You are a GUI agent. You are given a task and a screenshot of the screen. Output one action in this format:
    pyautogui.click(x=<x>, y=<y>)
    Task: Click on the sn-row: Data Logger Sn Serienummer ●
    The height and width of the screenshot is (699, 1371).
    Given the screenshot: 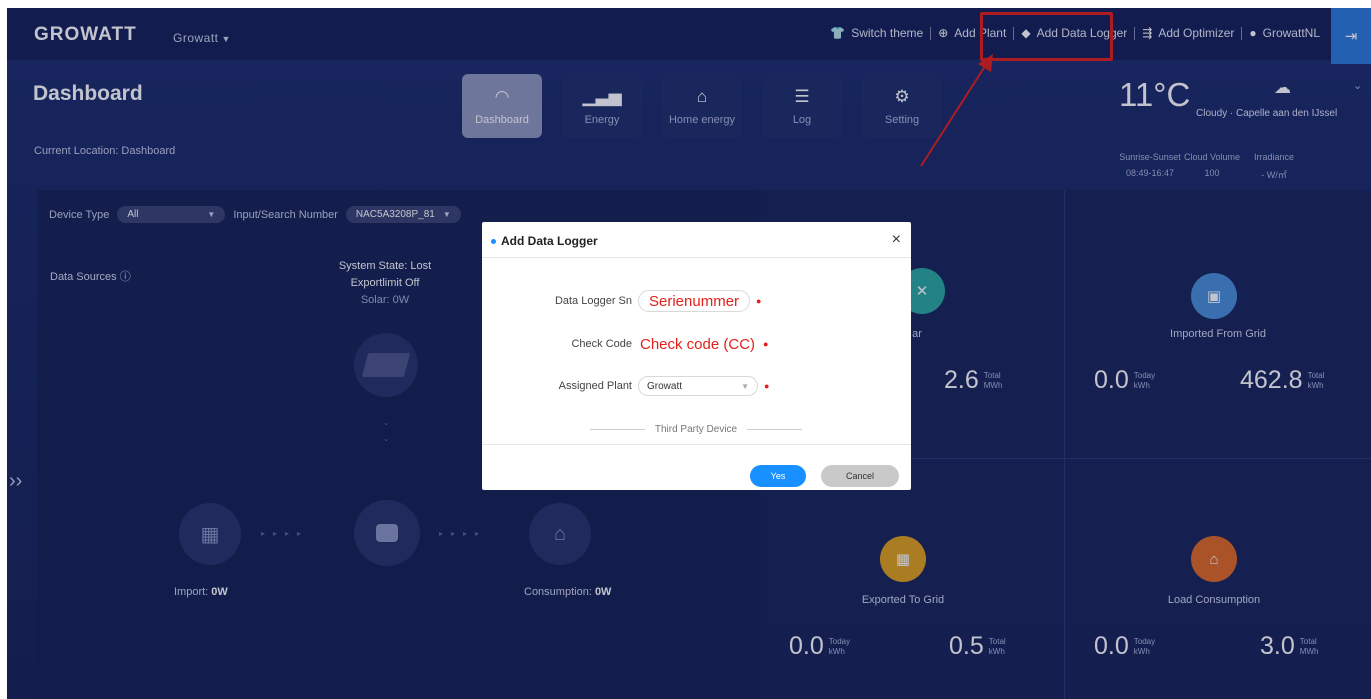 What is the action you would take?
    pyautogui.click(x=621, y=301)
    